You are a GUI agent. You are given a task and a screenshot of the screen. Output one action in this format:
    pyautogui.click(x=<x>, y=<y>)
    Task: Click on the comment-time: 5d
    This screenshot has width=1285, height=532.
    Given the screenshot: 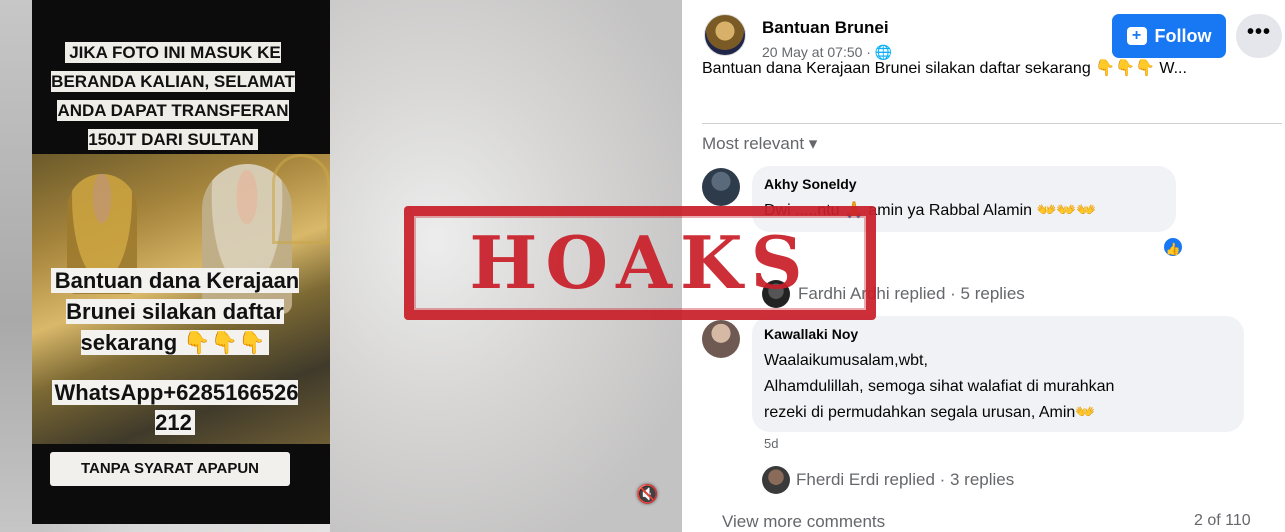 What is the action you would take?
    pyautogui.click(x=771, y=443)
    